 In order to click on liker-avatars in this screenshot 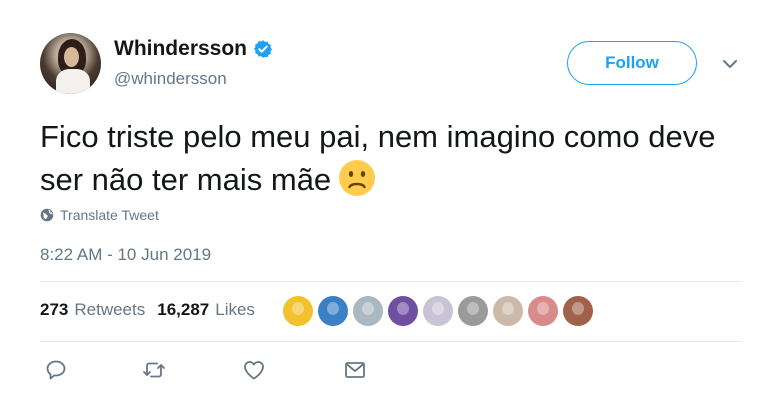, I will do `click(438, 311)`.